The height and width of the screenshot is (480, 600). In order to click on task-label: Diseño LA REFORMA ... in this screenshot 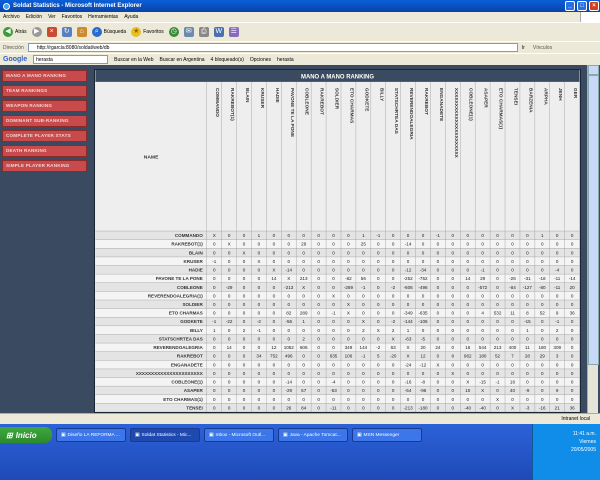, I will do `click(93, 435)`.